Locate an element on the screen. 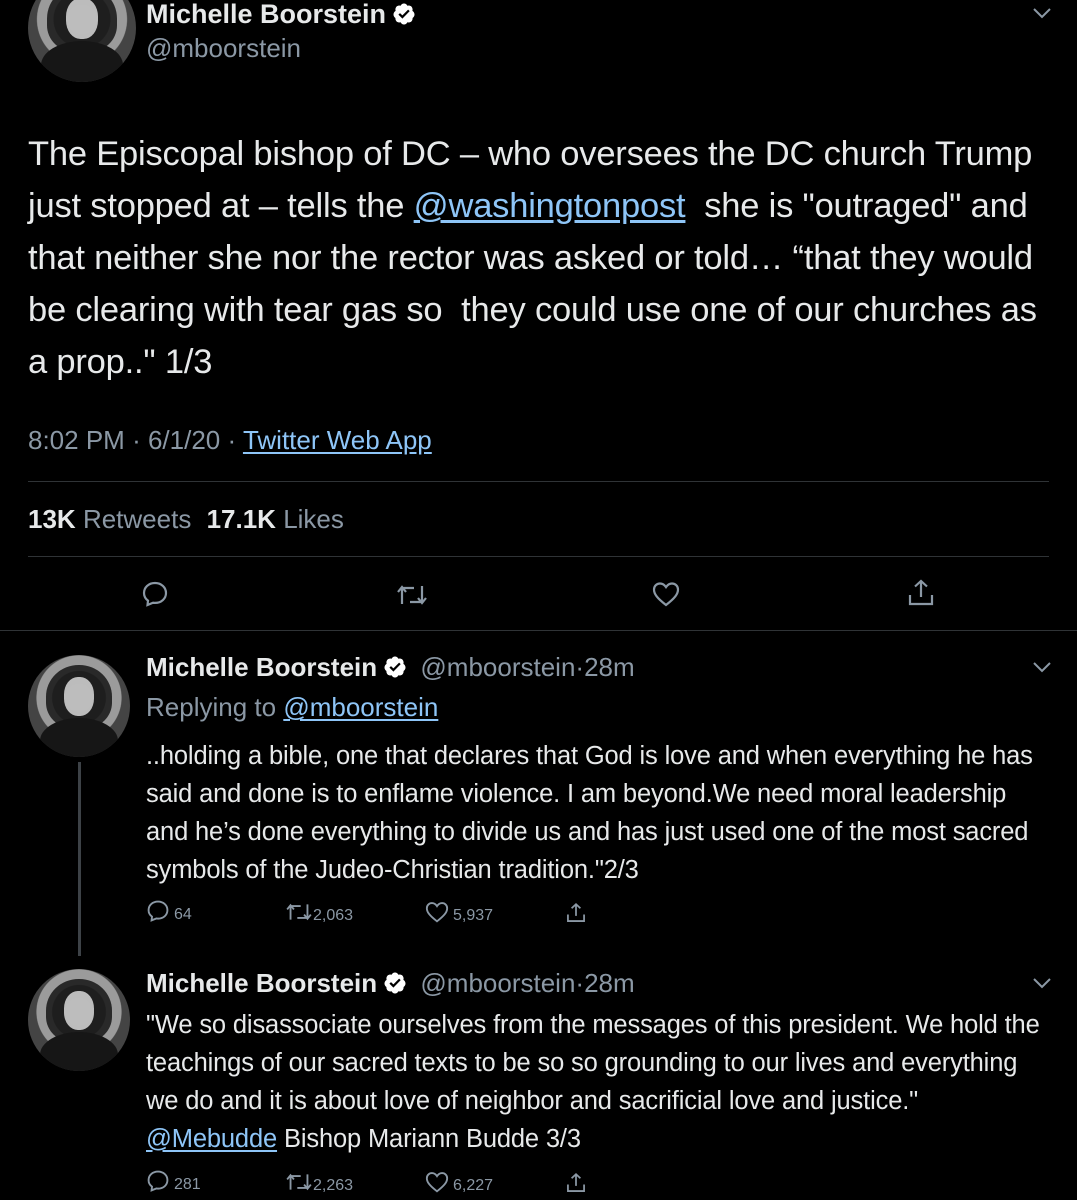 The width and height of the screenshot is (1077, 1200). replying-label: Replying to is located at coordinates (215, 707).